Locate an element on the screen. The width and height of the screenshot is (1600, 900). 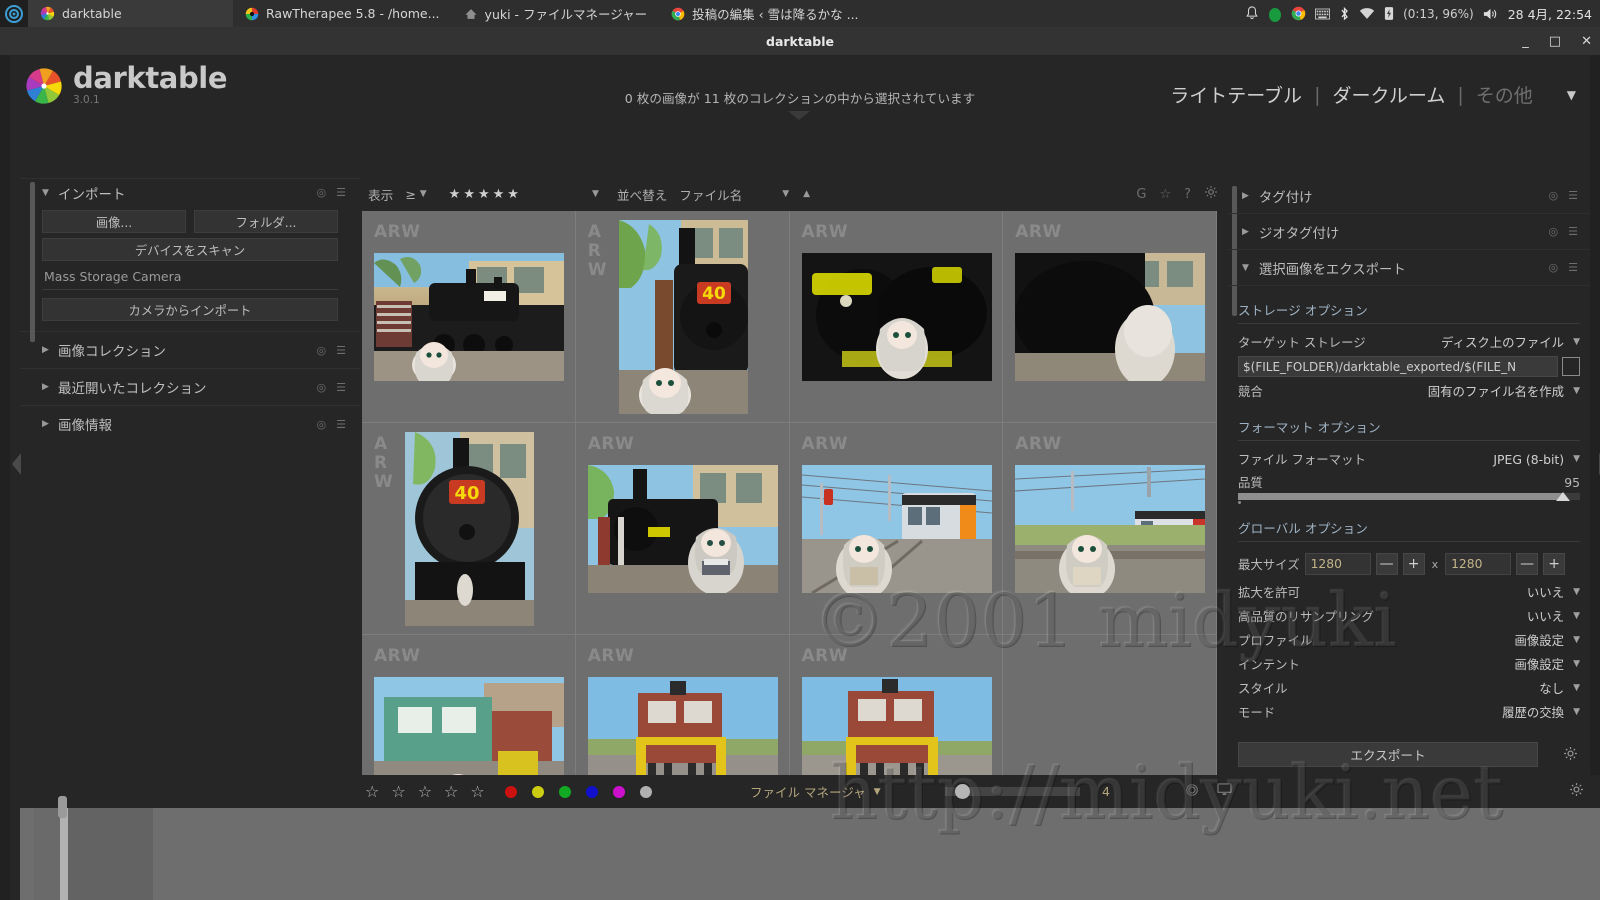
color-label-red is located at coordinates (511, 791).